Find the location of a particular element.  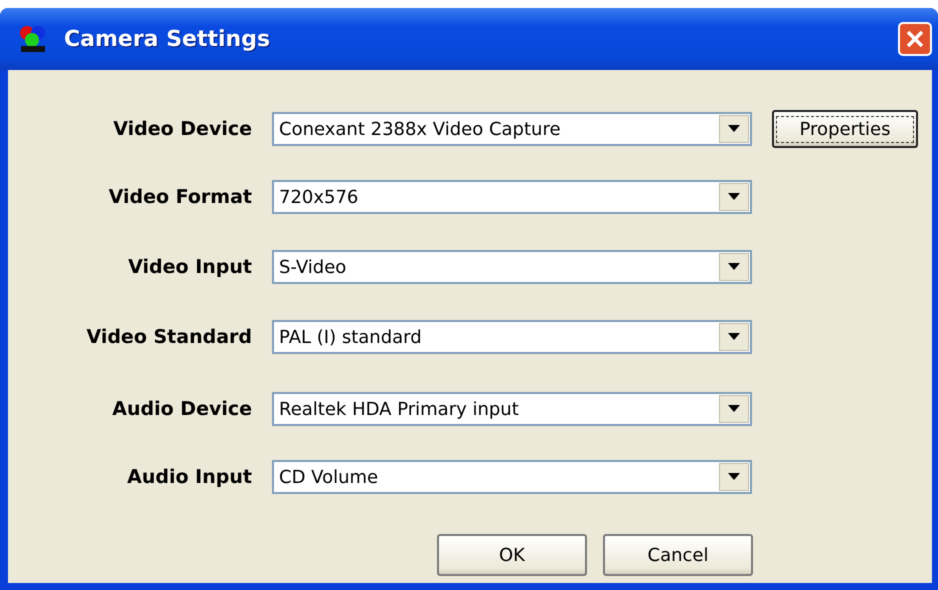

dropdown-field: 720x576 is located at coordinates (512, 197).